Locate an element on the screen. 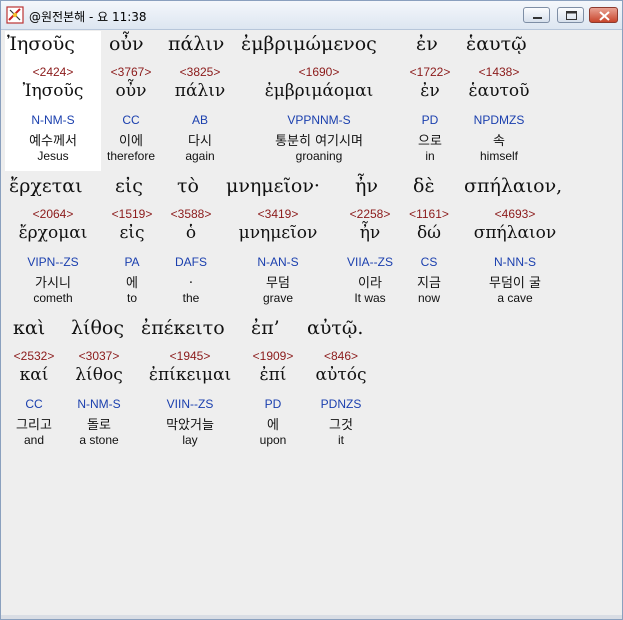 Image resolution: width=623 pixels, height=620 pixels. word-block: ἐπ’ <1909> ἐπί PD 에 upon is located at coordinates (273, 385).